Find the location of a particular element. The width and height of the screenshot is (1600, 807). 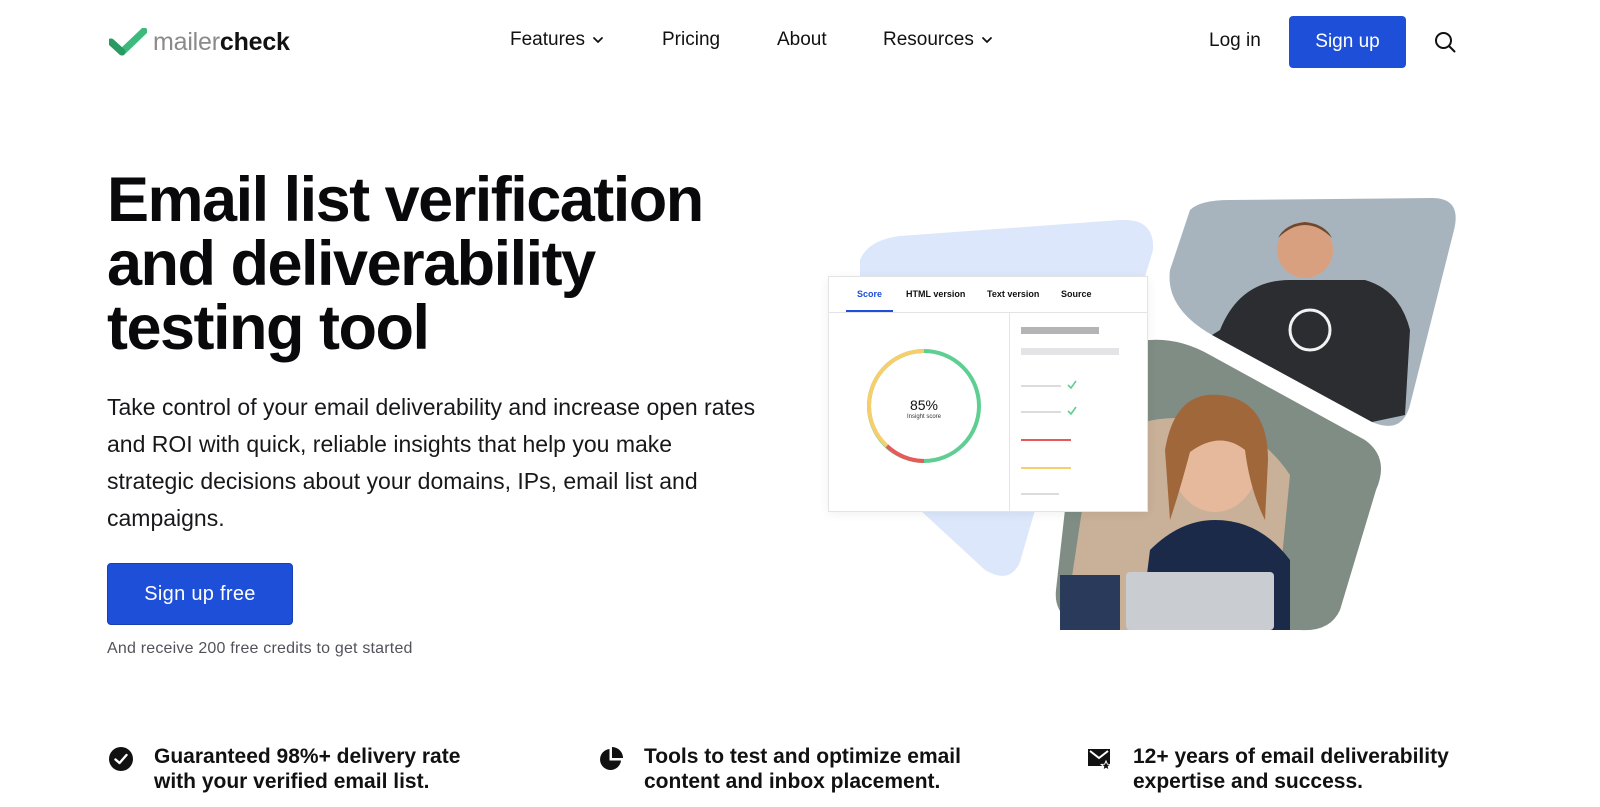

score-tabs: Score HTML version Text version Source is located at coordinates (988, 295).